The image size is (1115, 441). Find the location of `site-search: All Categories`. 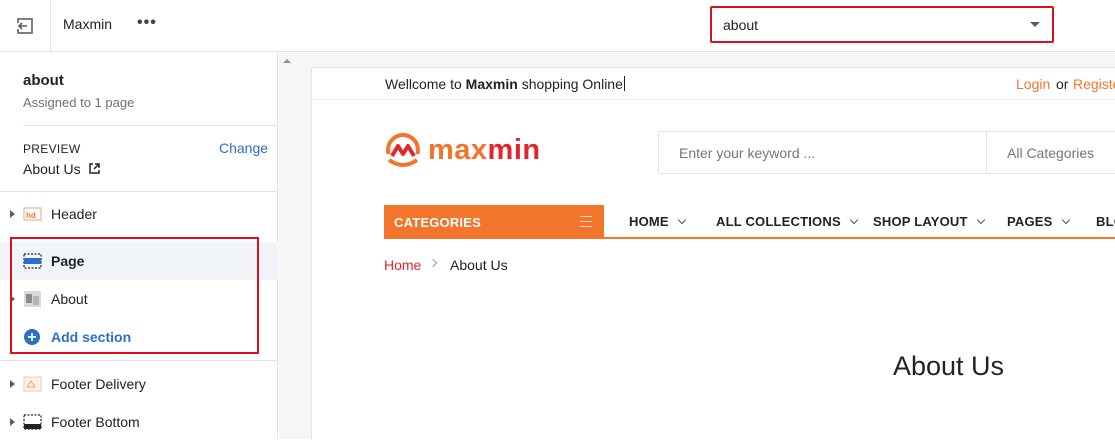

site-search: All Categories is located at coordinates (886, 152).